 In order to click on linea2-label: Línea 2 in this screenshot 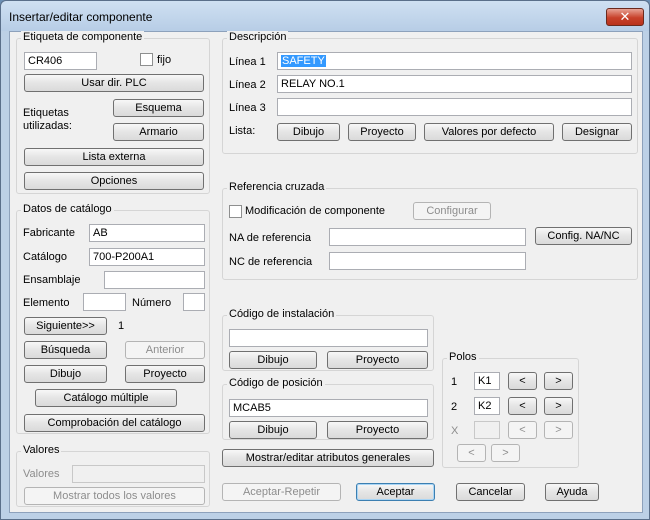, I will do `click(247, 85)`.